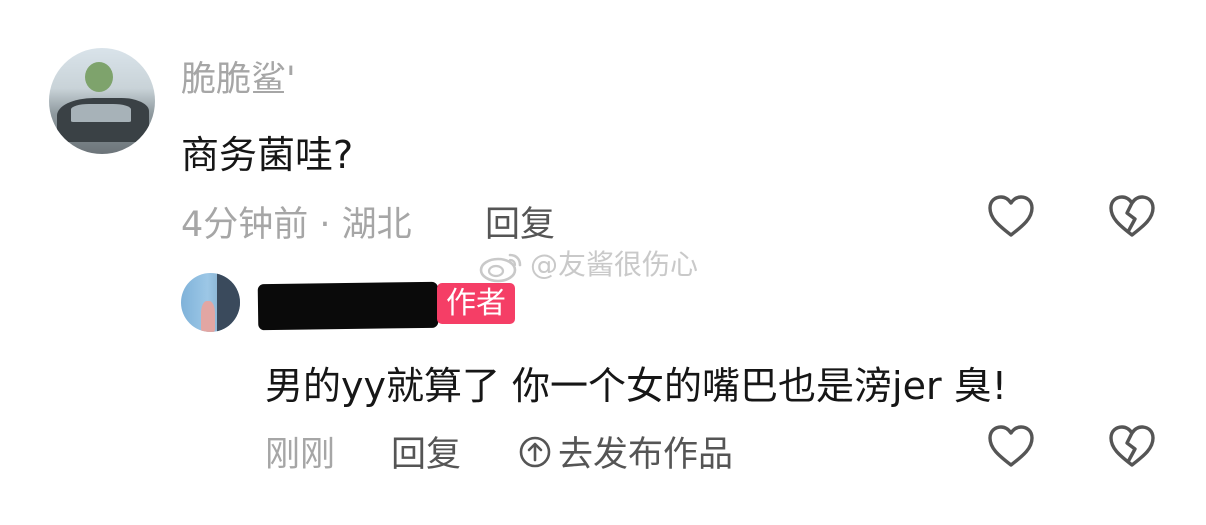 The image size is (1206, 525). What do you see at coordinates (614, 264) in the screenshot?
I see `watermark-text: @友酱很伤心` at bounding box center [614, 264].